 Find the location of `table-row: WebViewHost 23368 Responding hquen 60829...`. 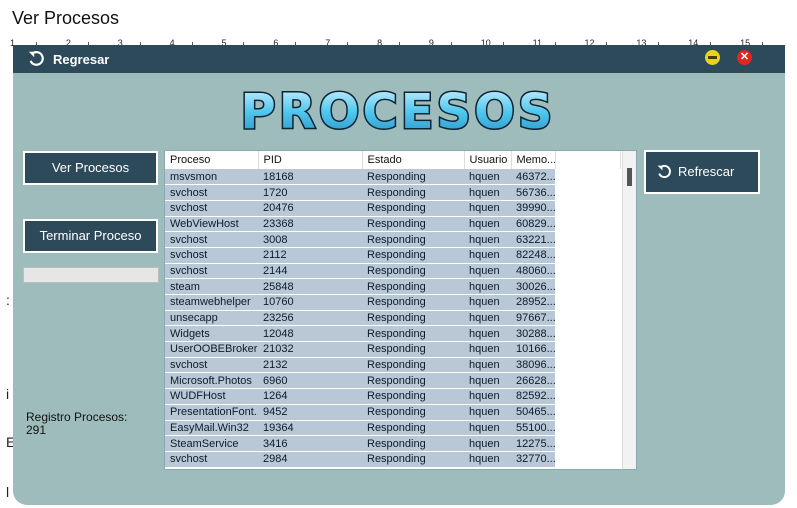

table-row: WebViewHost 23368 Responding hquen 60829... is located at coordinates (392, 224).